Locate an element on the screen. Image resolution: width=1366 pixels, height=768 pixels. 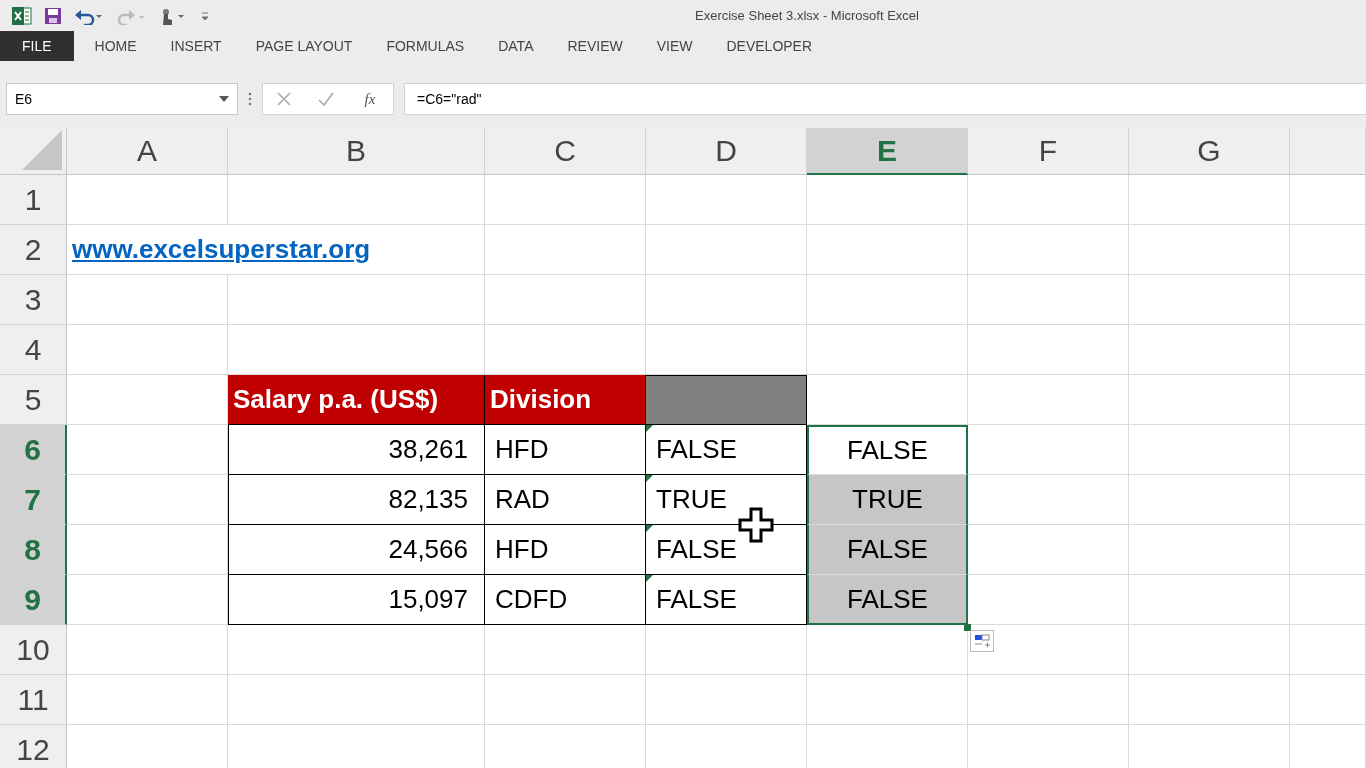
ribbon-tab: HOME is located at coordinates (115, 46).